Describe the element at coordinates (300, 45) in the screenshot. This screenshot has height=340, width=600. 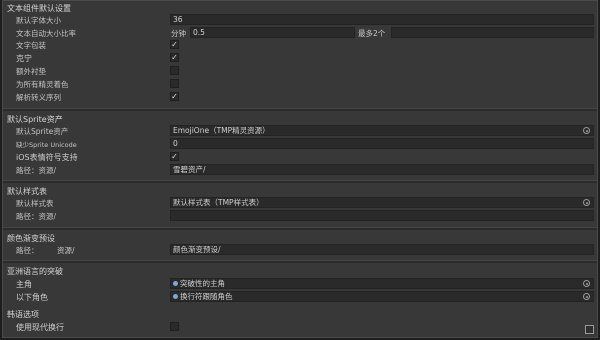
I see `row-word-wrap: 文字包装 ✓` at that location.